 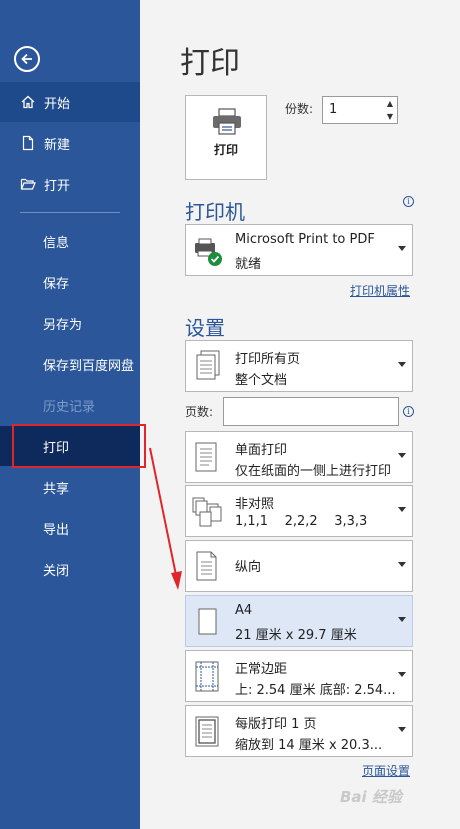 What do you see at coordinates (386, 770) in the screenshot?
I see `page-setup-link: 页面设置` at bounding box center [386, 770].